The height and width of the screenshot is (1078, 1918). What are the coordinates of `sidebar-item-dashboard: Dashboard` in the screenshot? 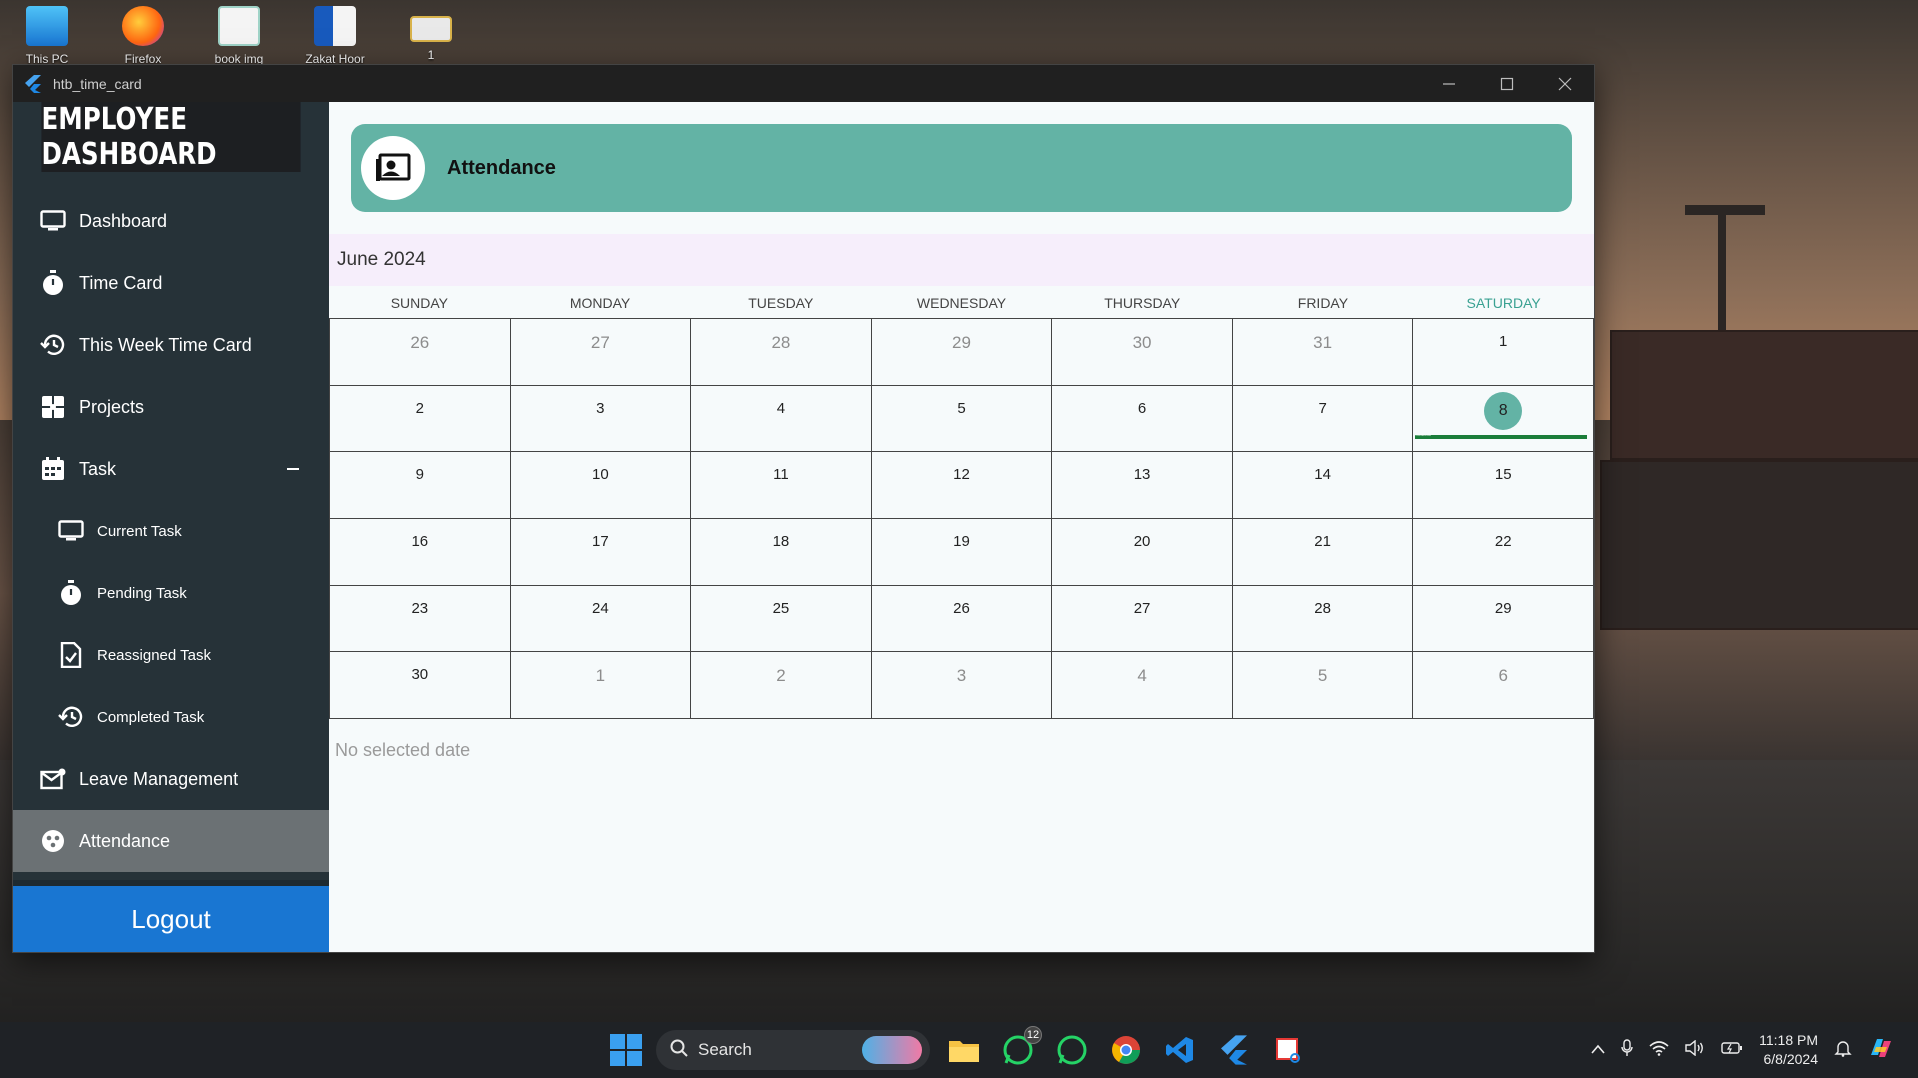 It's located at (171, 221).